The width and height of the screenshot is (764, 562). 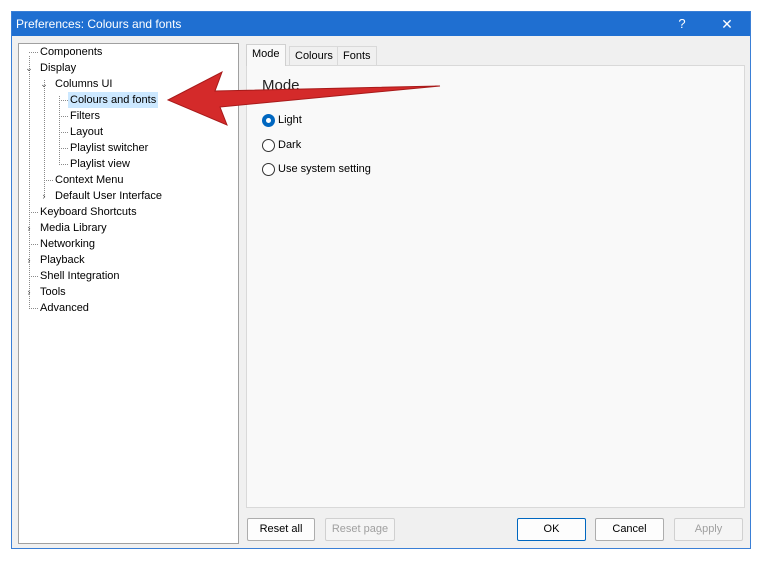 What do you see at coordinates (708, 529) in the screenshot?
I see `apply-button: Apply` at bounding box center [708, 529].